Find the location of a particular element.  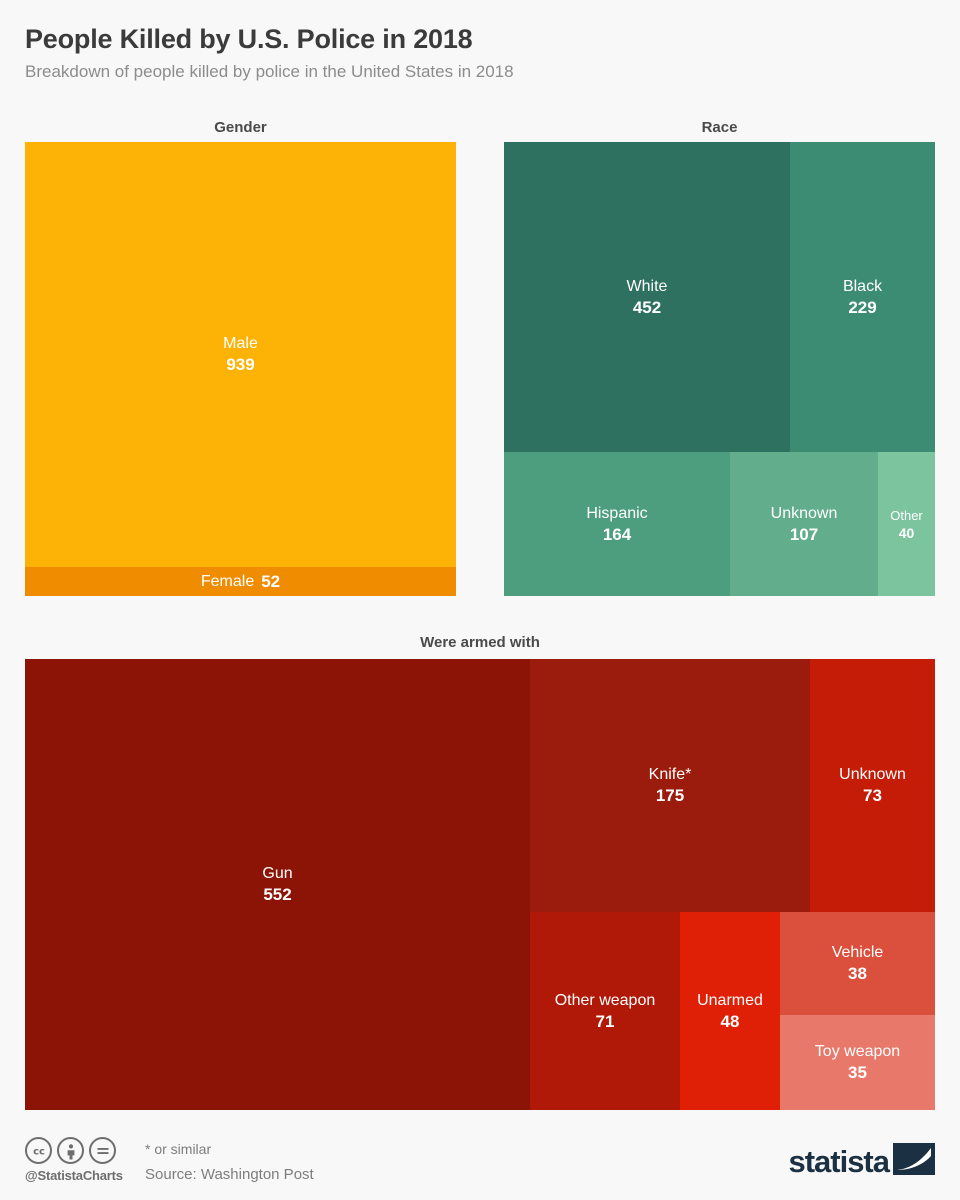

treemap-cell-hispanic: Hispanic 164 is located at coordinates (617, 524).